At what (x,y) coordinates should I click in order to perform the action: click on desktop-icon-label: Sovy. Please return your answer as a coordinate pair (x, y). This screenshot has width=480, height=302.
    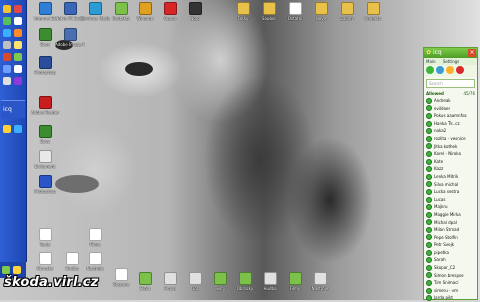
    Looking at the image, I should click on (45, 141).